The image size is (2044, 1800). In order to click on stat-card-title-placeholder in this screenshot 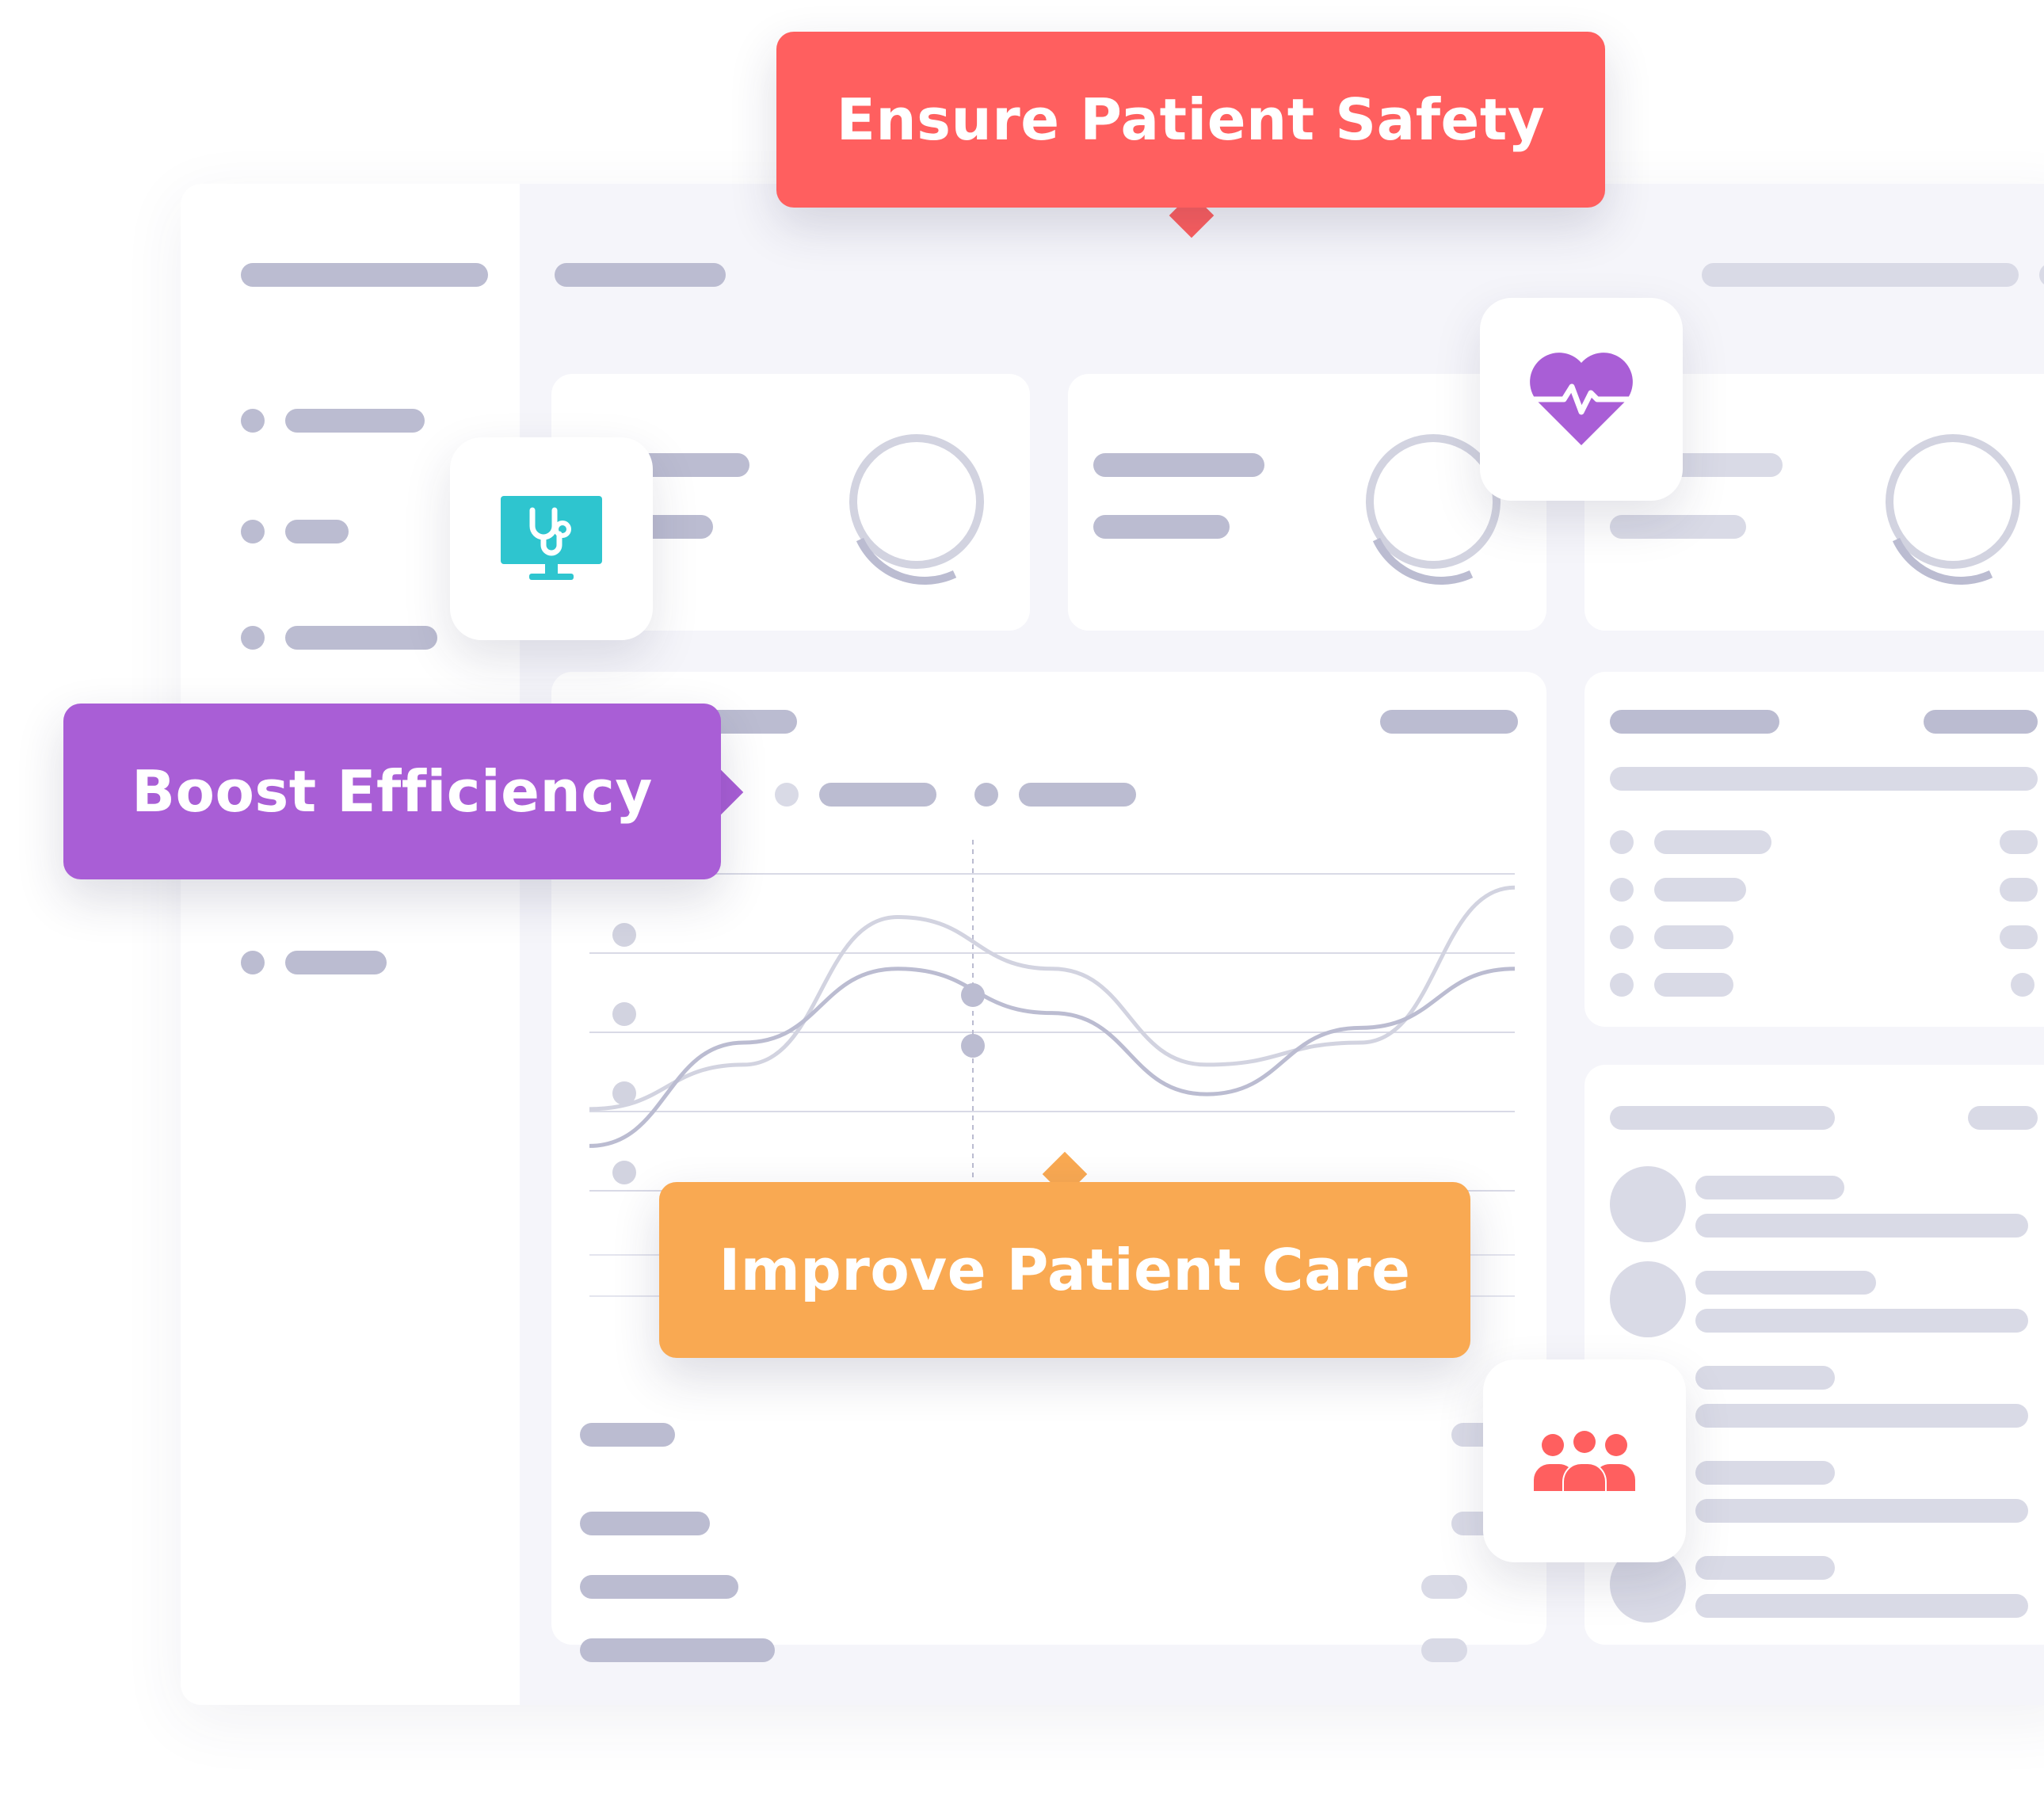, I will do `click(1179, 465)`.